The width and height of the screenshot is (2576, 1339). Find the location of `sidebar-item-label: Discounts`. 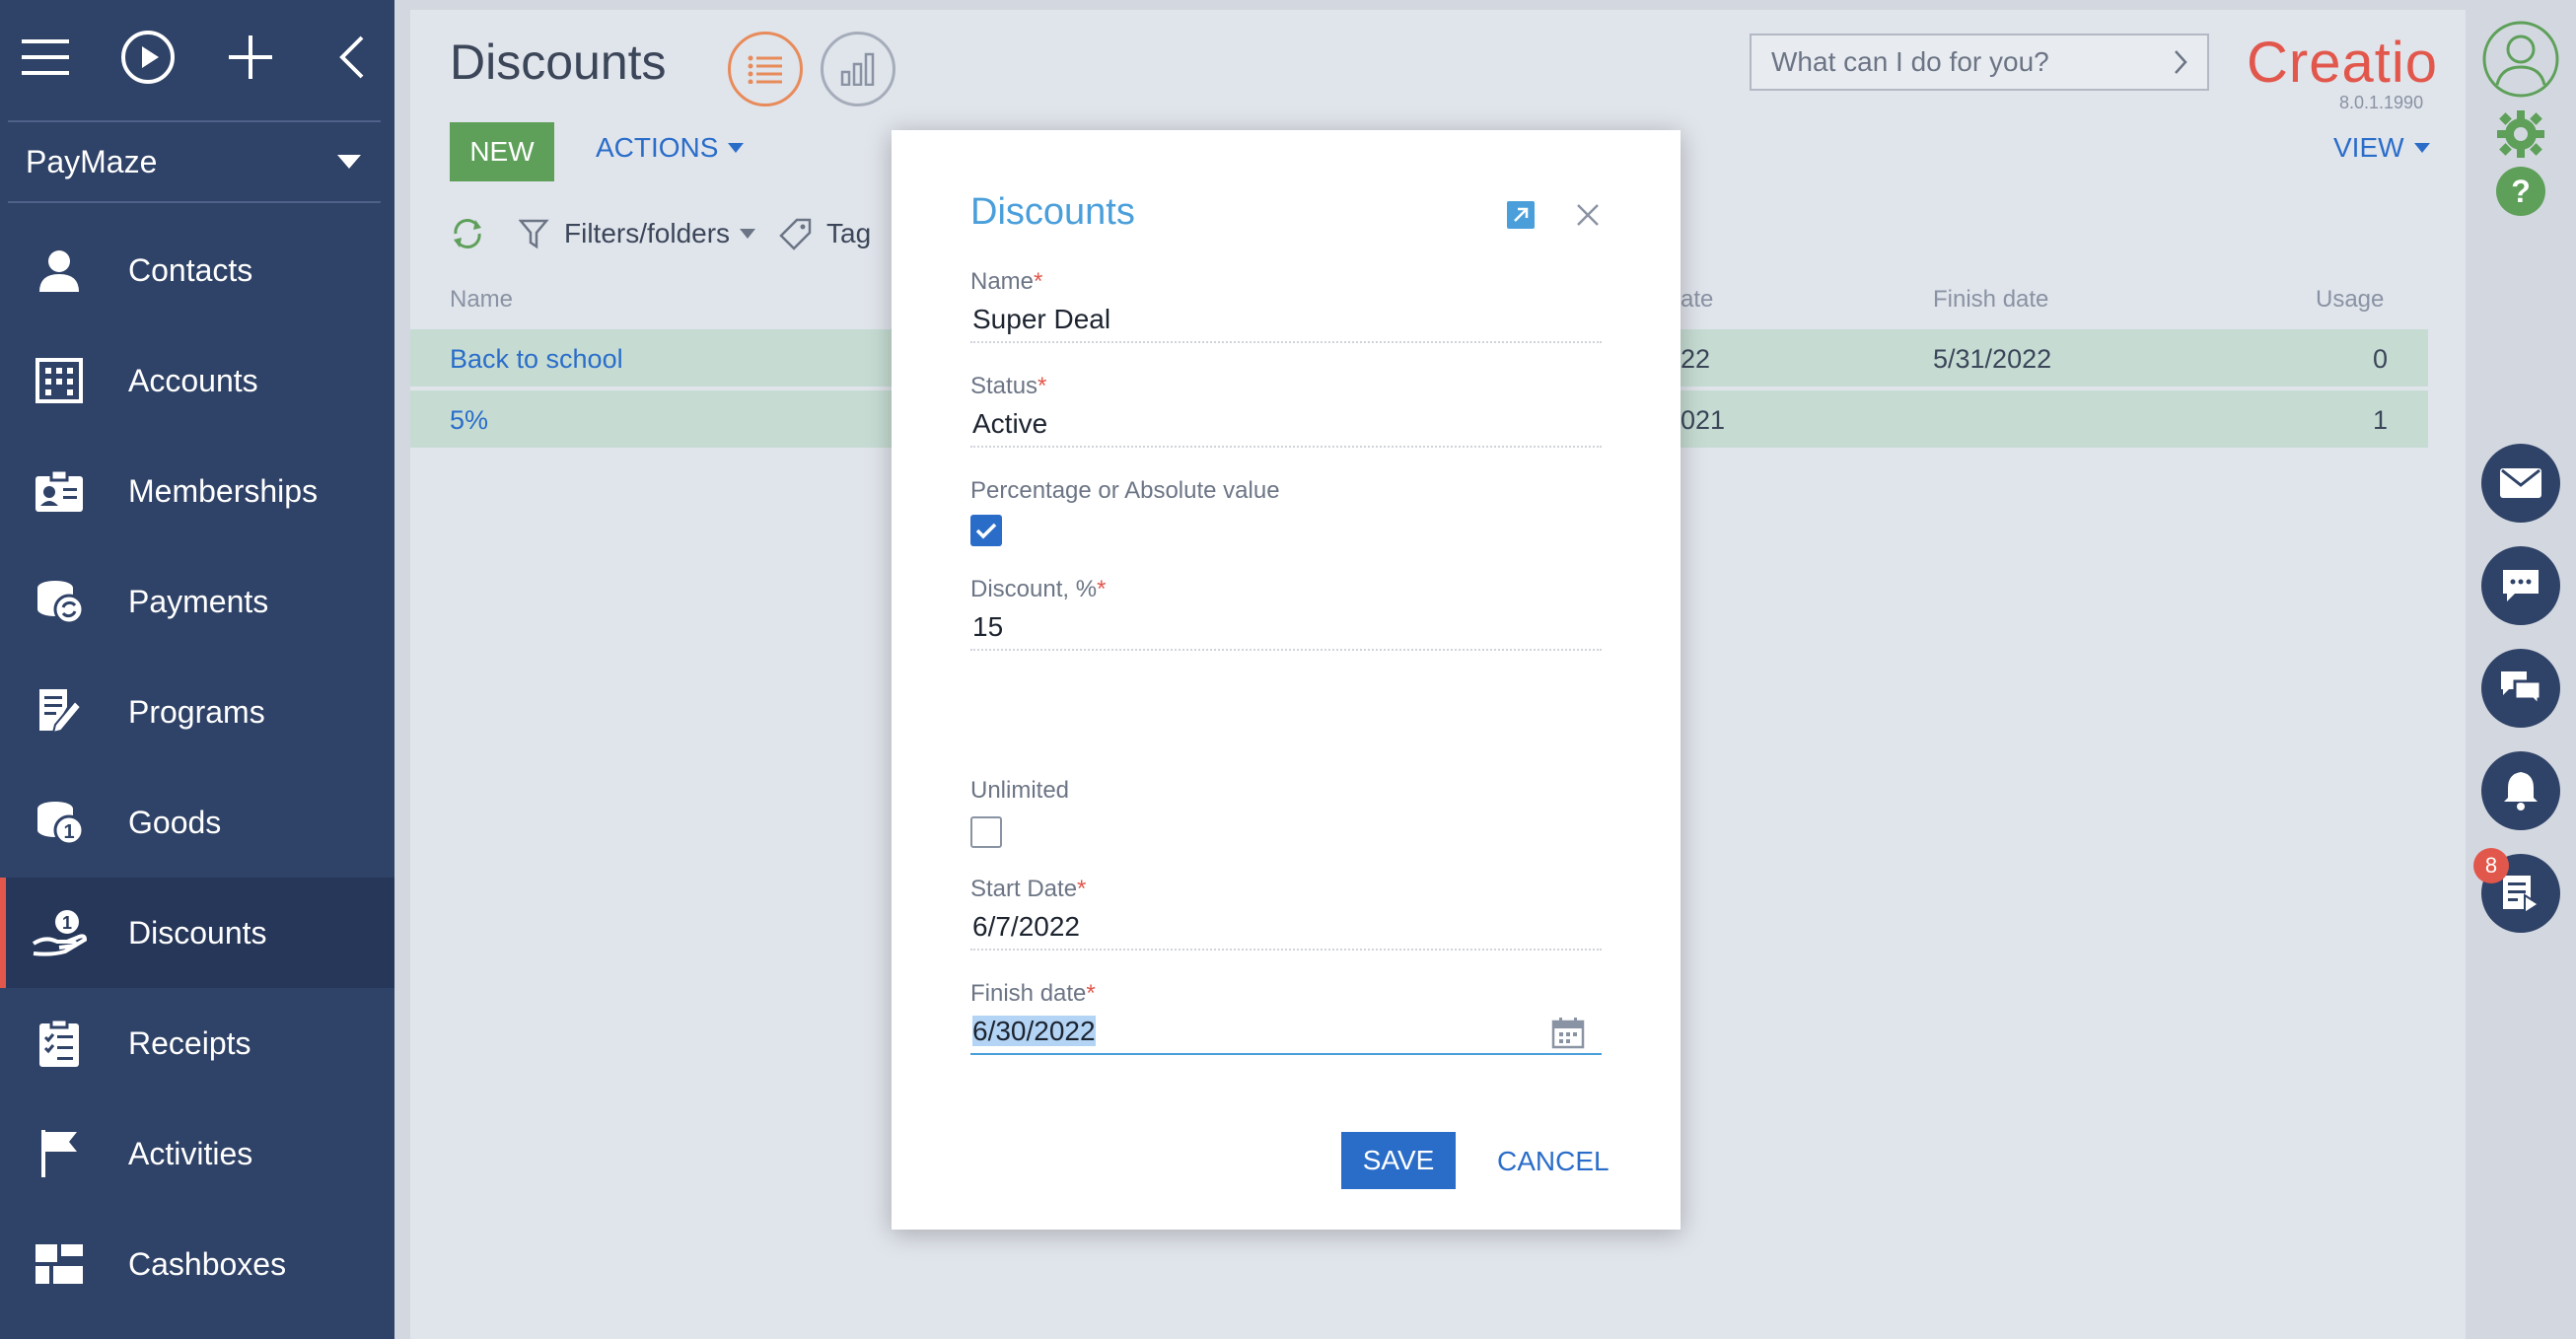

sidebar-item-label: Discounts is located at coordinates (197, 933).